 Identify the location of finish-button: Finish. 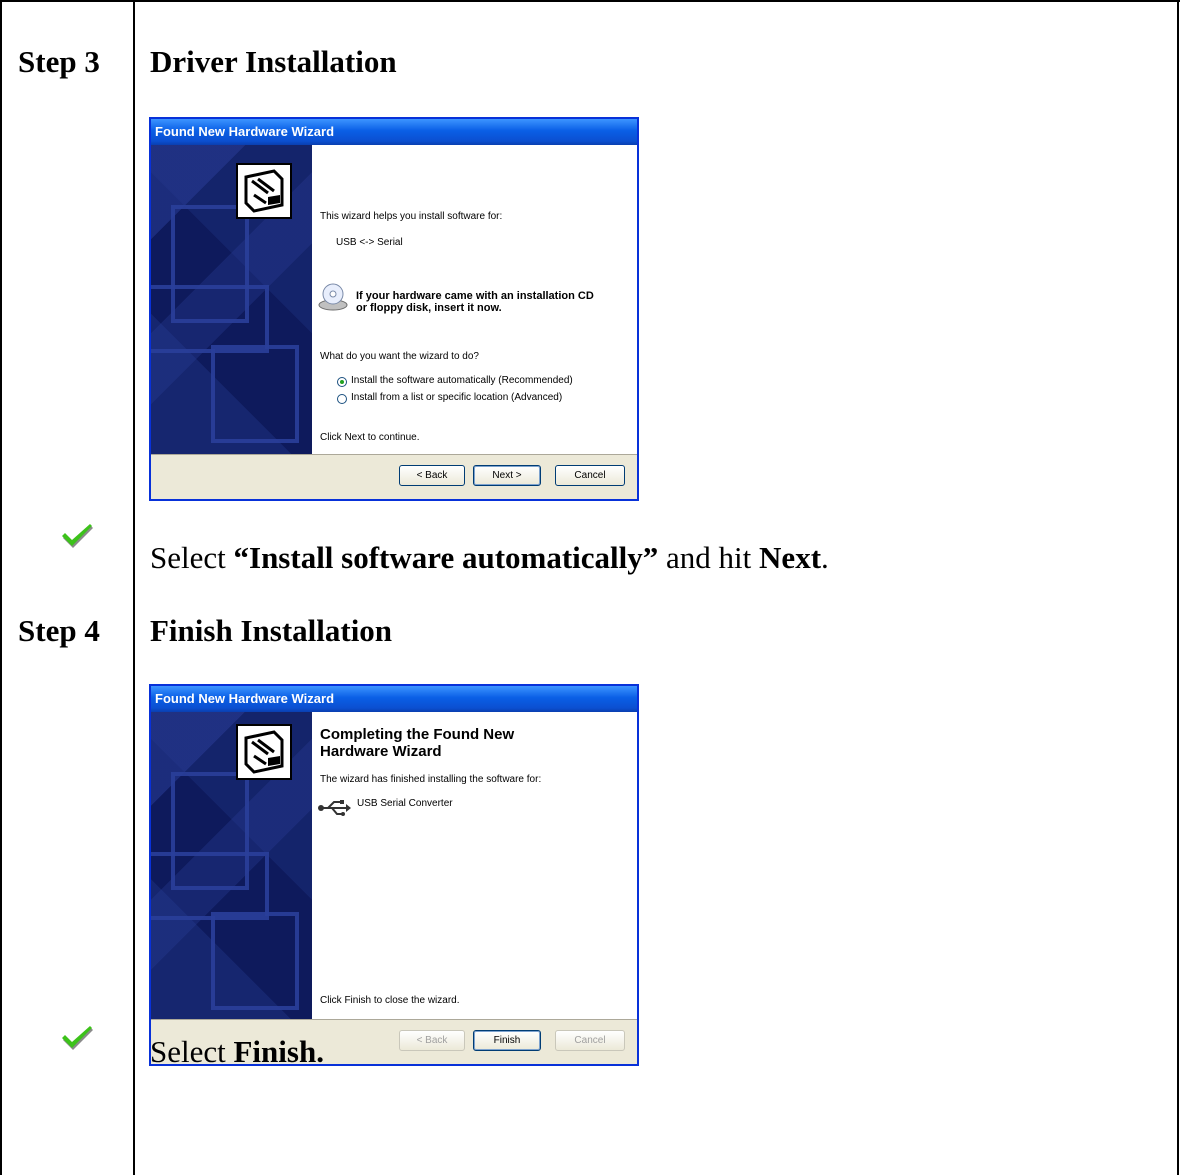
(507, 1040).